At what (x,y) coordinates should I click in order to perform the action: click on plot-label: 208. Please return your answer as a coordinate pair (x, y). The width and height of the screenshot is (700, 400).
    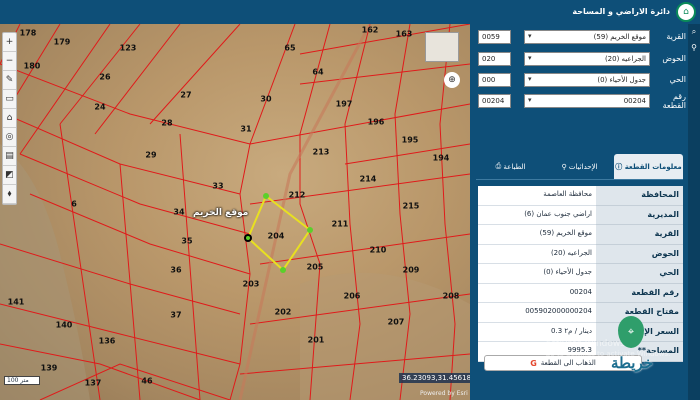
    Looking at the image, I should click on (451, 296).